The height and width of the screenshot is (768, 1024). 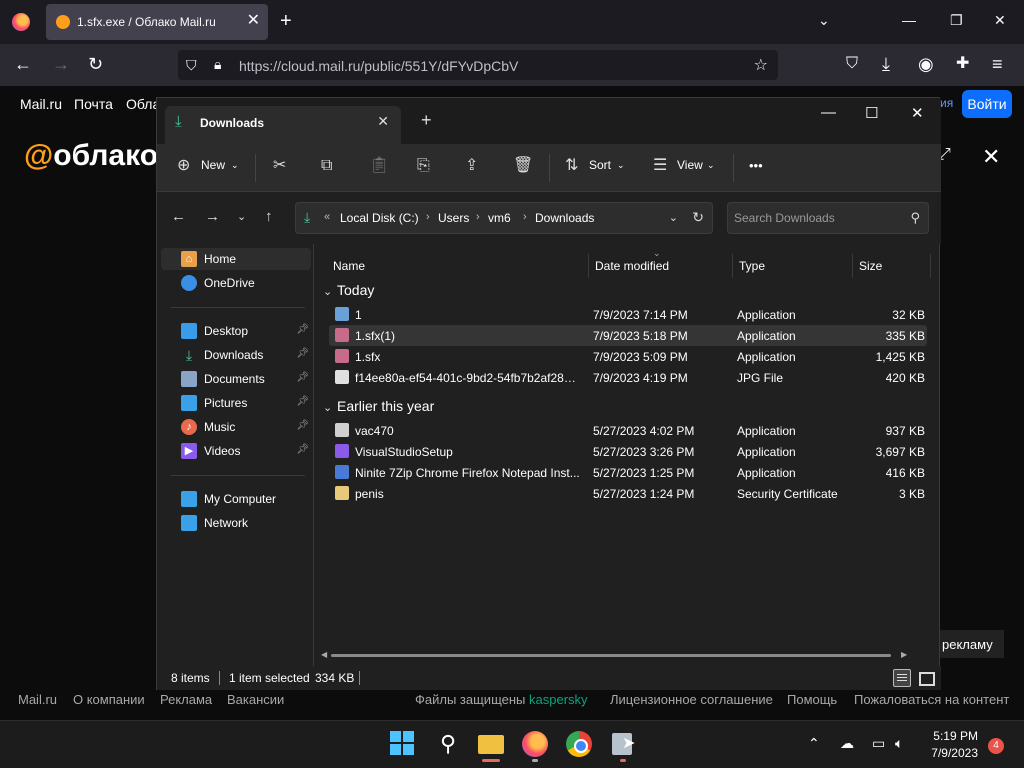 I want to click on chrome-icon, so click(x=579, y=744).